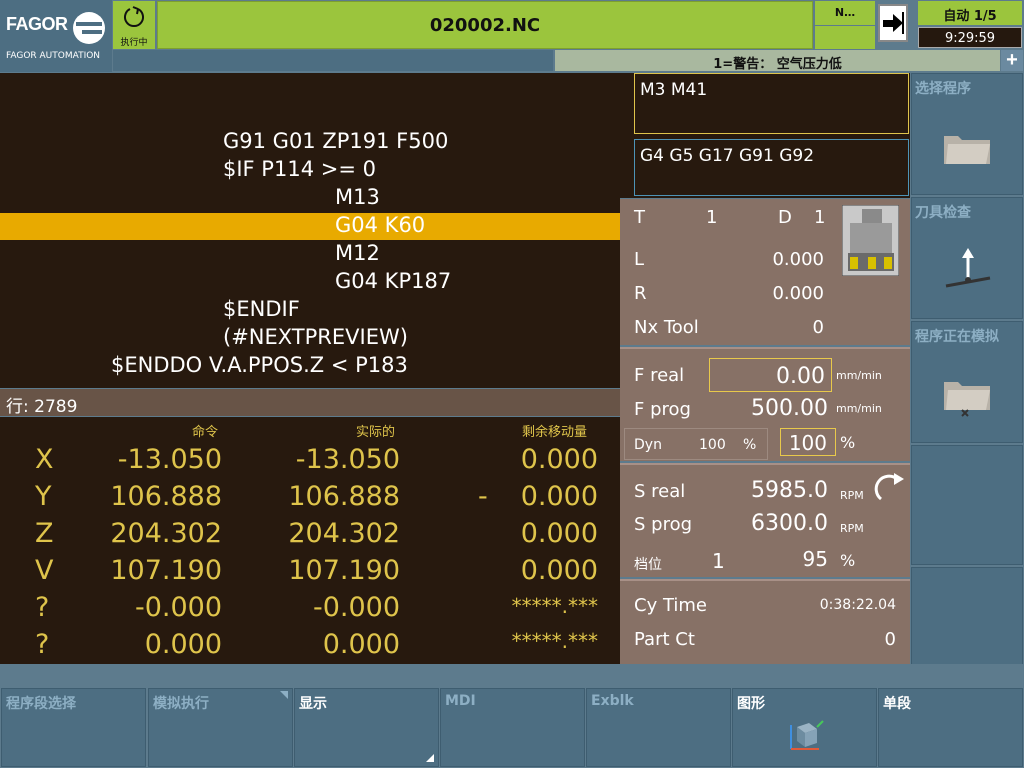 The height and width of the screenshot is (768, 1024). I want to click on axis-actual: 107.190, so click(344, 570).